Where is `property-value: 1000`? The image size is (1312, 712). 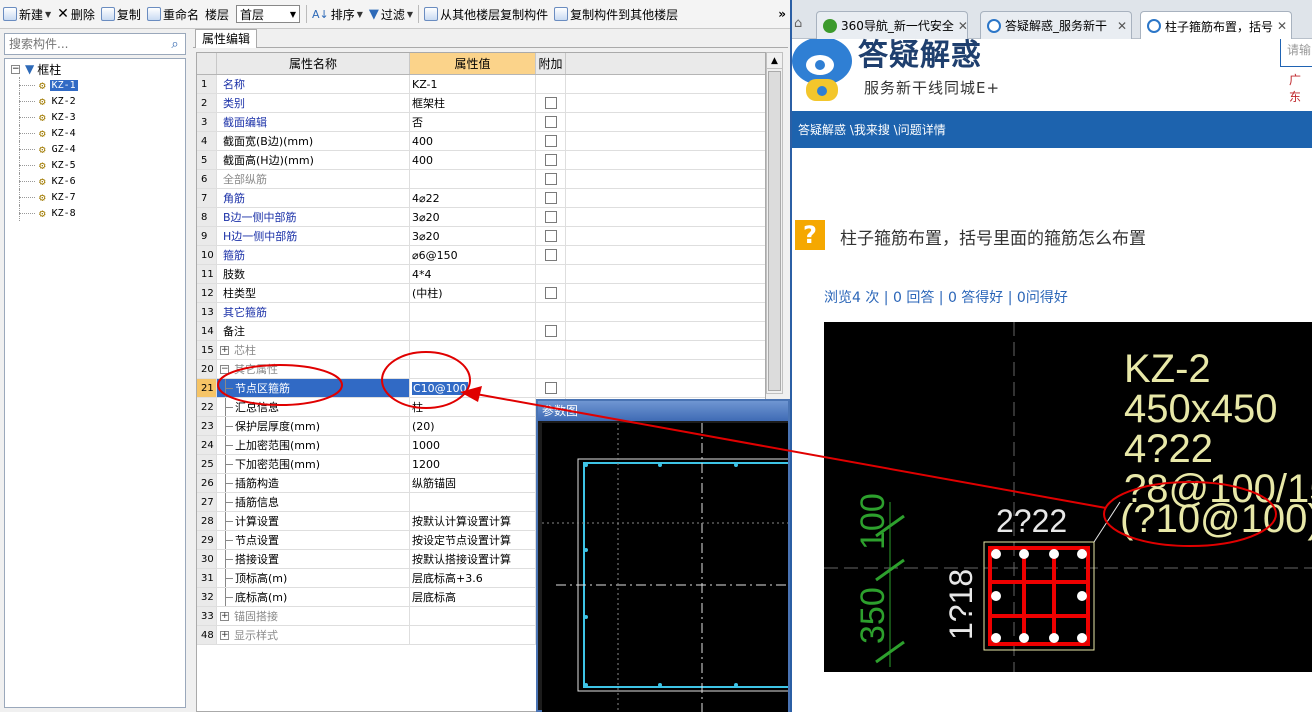 property-value: 1000 is located at coordinates (473, 445).